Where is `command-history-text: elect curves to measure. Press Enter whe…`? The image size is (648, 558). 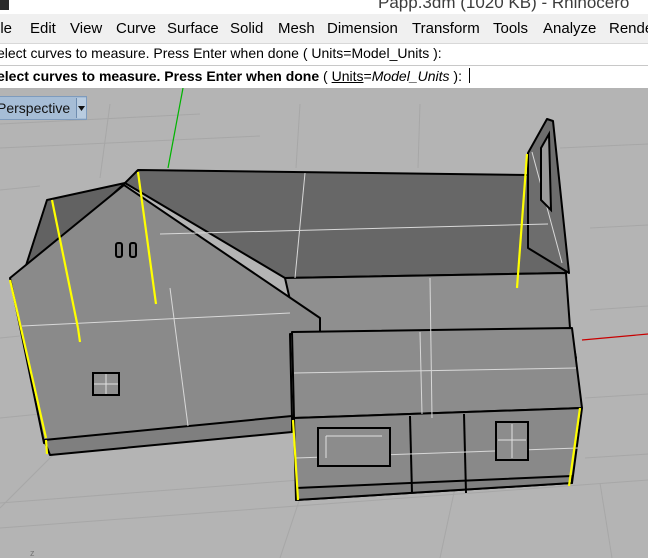 command-history-text: elect curves to measure. Press Enter whe… is located at coordinates (221, 53).